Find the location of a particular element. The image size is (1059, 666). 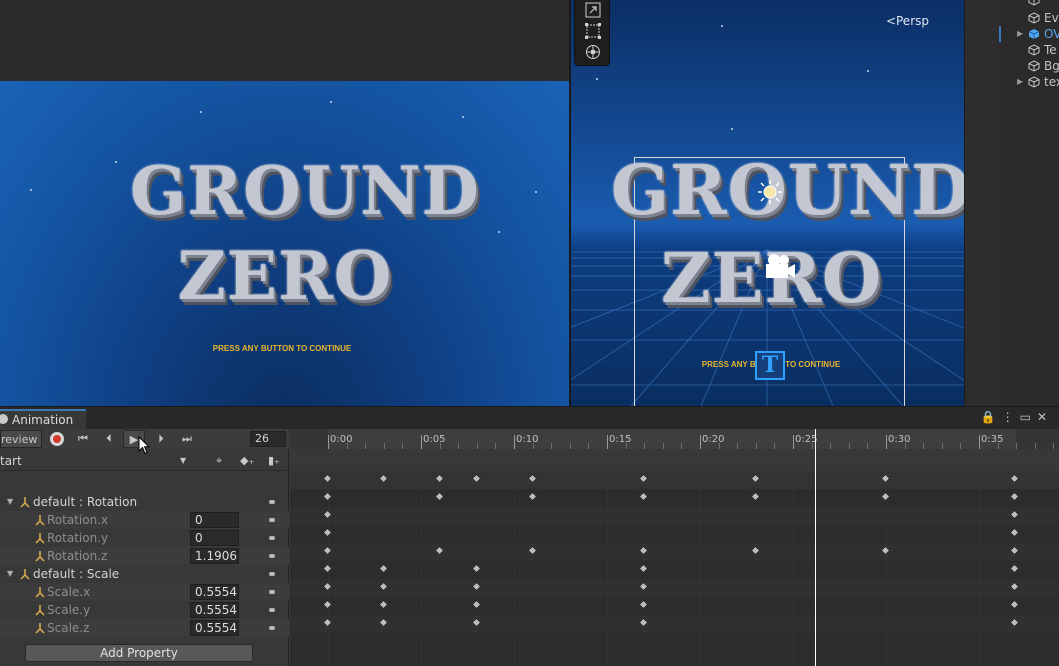

summary-row is located at coordinates (674, 480).